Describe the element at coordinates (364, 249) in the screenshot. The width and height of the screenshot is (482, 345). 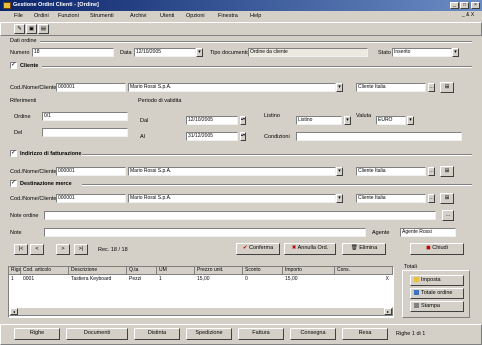
I see `delete-button: 🗑 Elimina` at that location.